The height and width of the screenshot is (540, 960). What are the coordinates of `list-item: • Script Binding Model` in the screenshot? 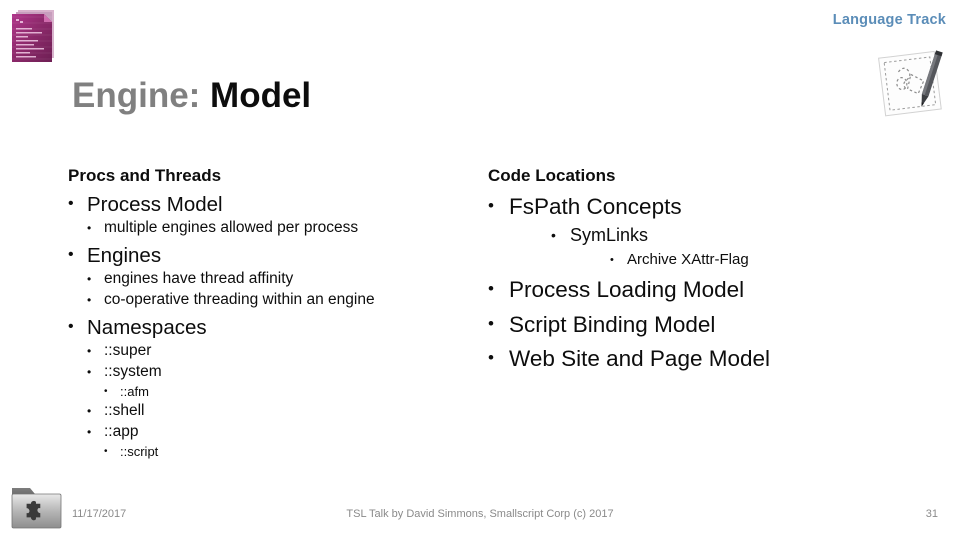 It's located at (698, 324).